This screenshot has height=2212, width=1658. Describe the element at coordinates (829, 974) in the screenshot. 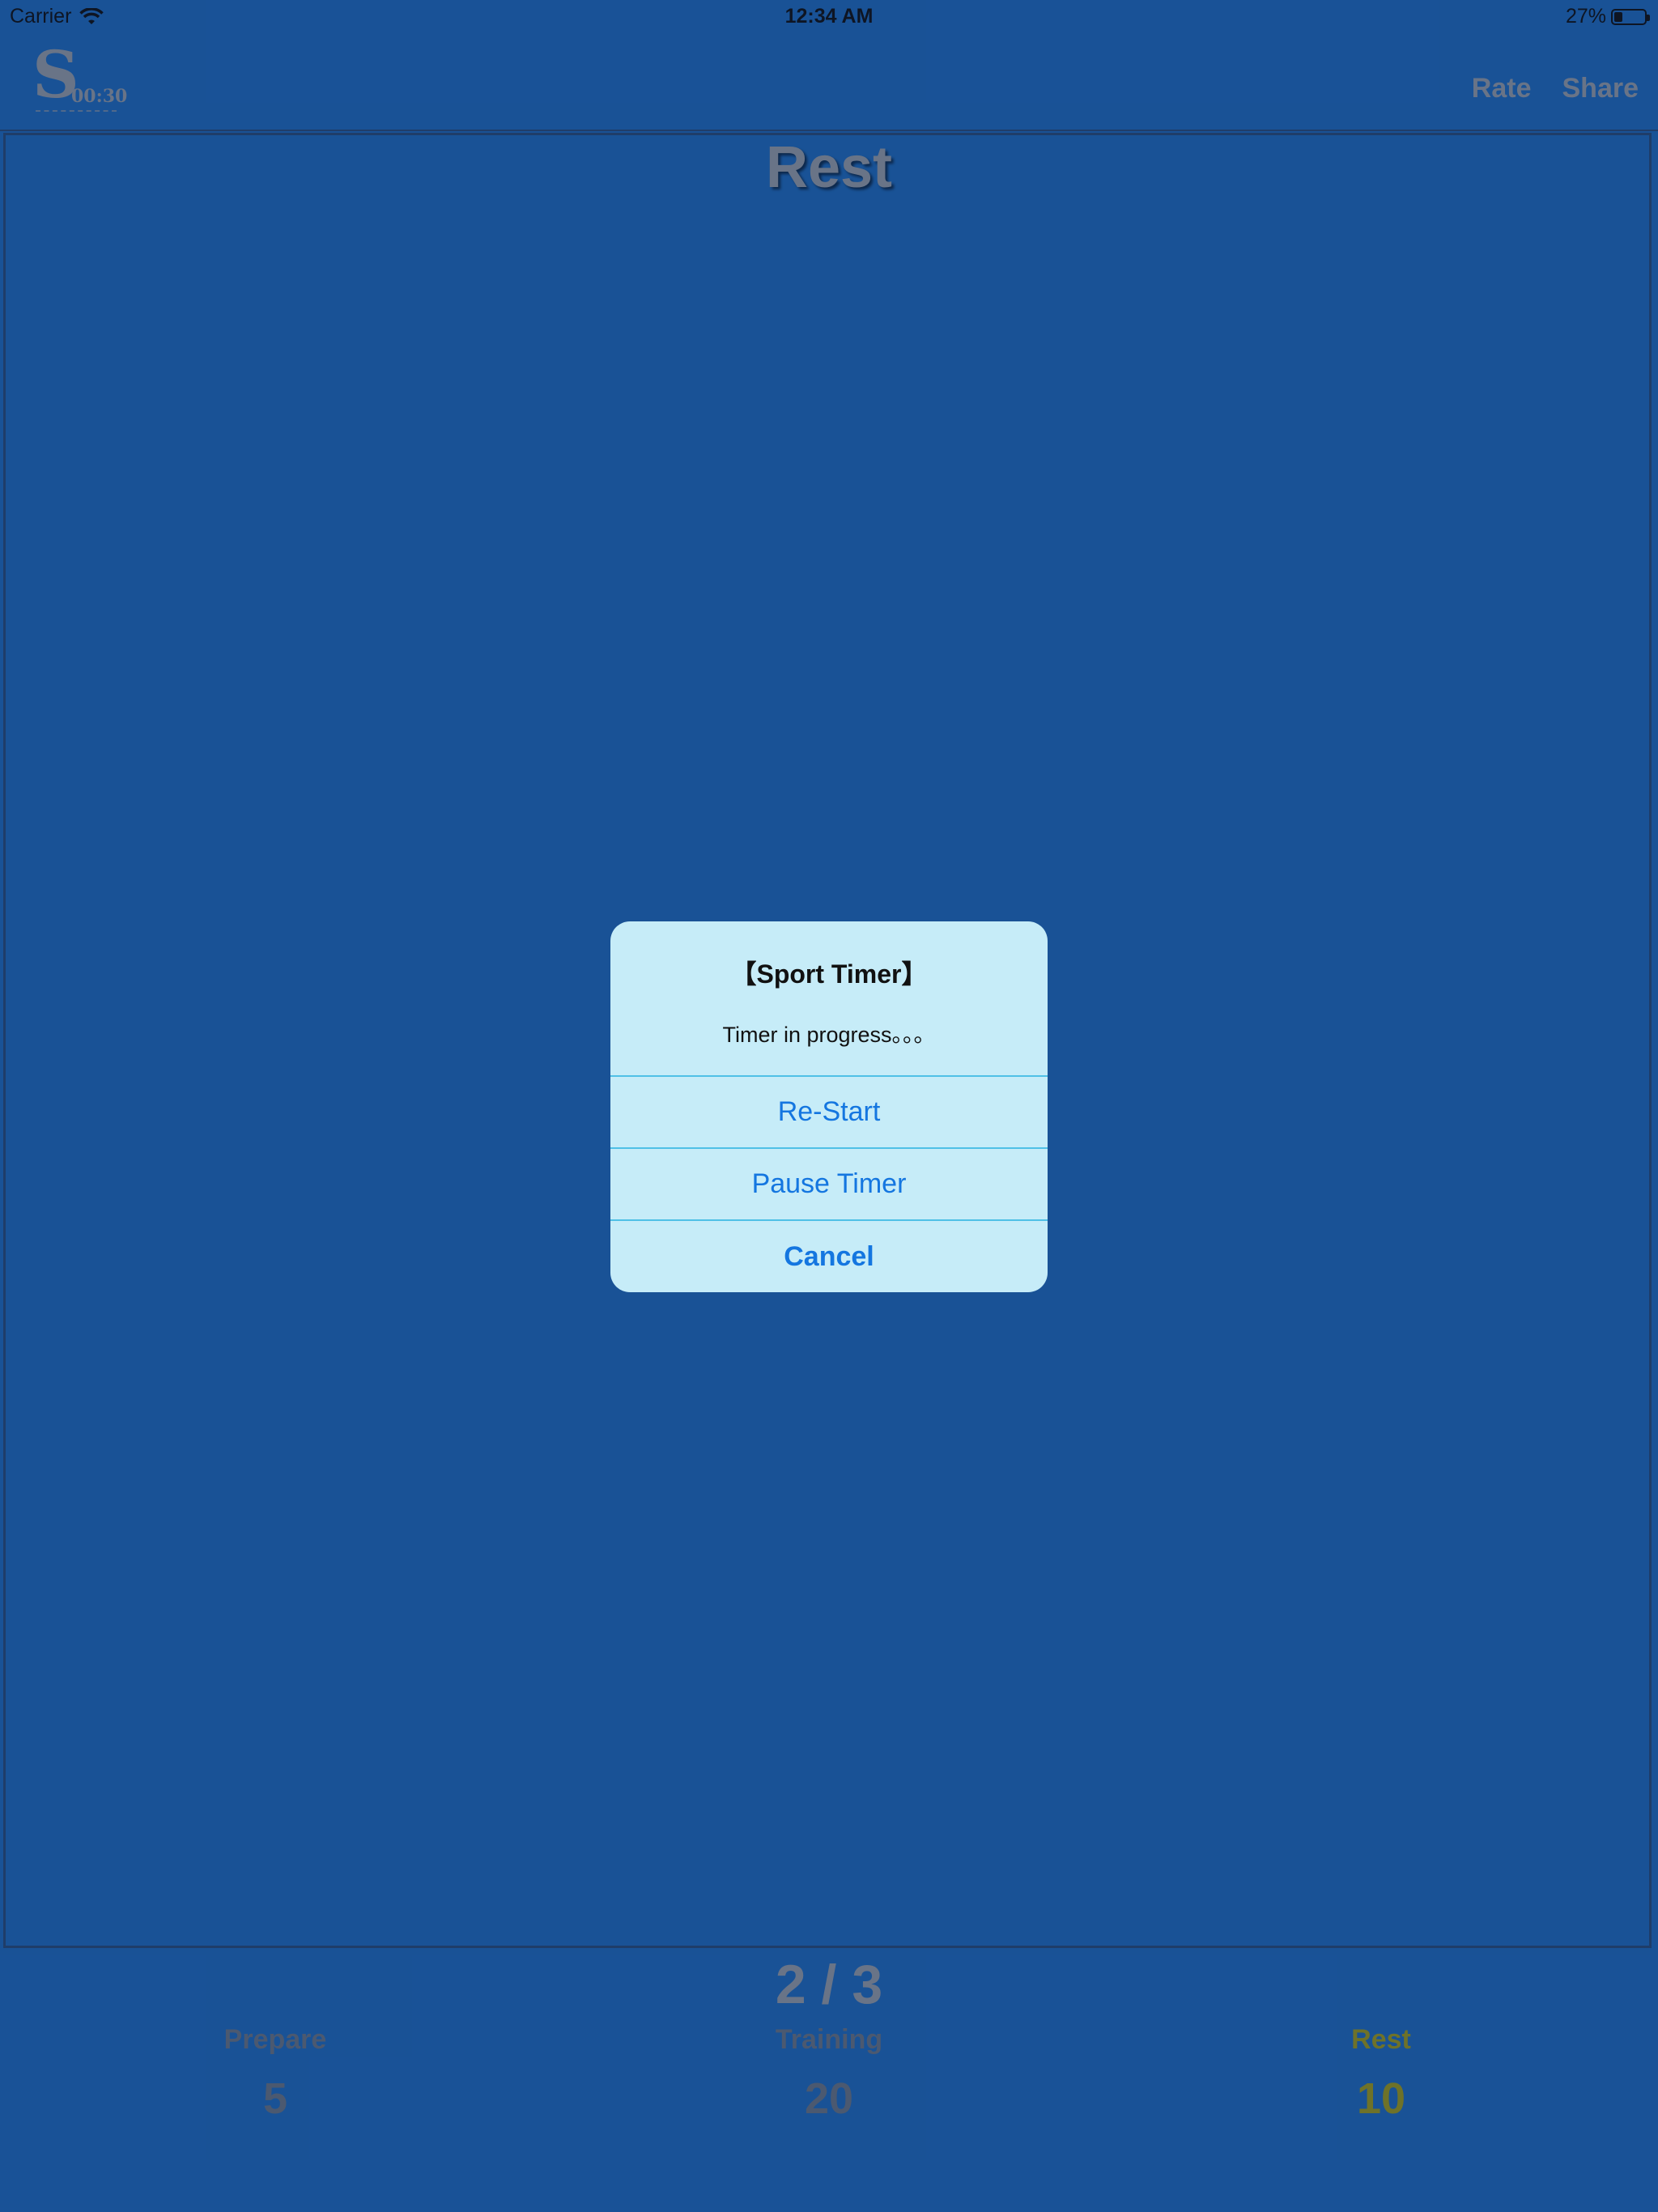

I see `alert-title: 【Sport Timer】` at that location.